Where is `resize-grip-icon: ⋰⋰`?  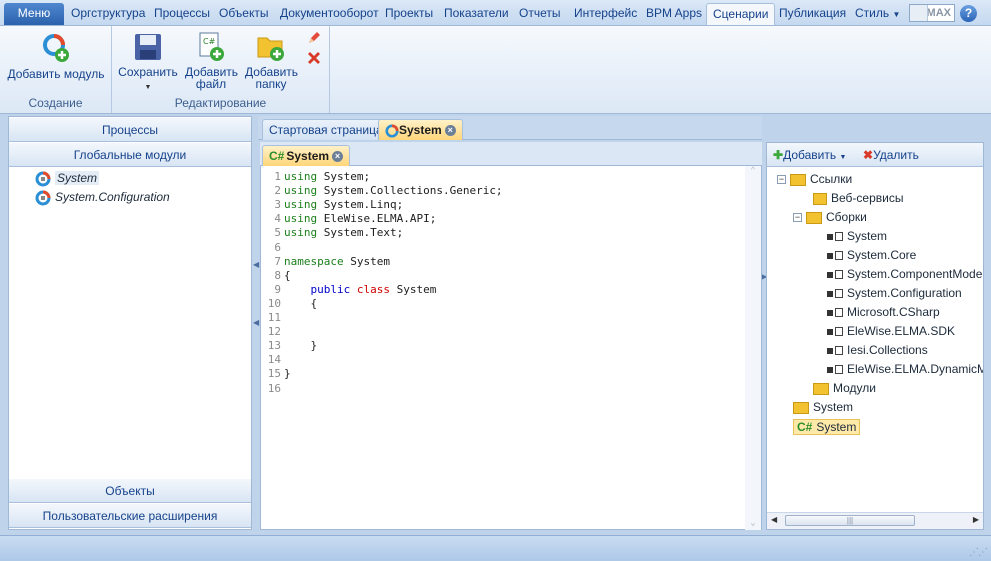 resize-grip-icon: ⋰⋰ is located at coordinates (978, 552).